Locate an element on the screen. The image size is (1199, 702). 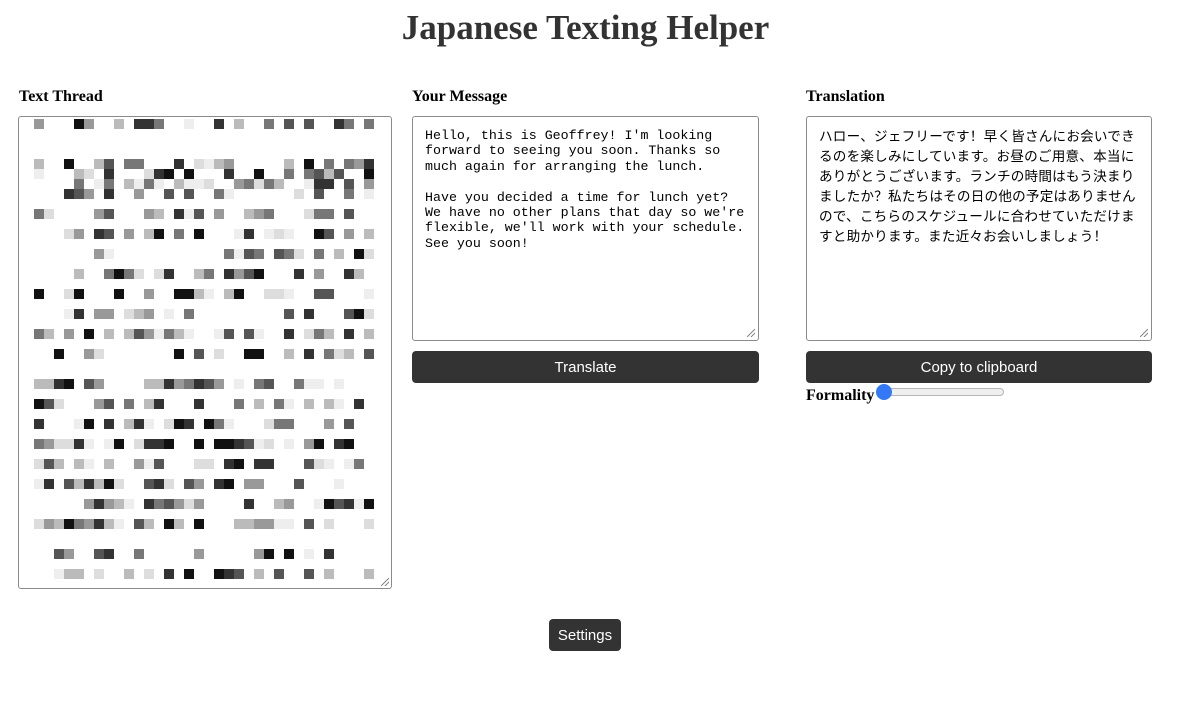
settings-button: Settings is located at coordinates (585, 635).